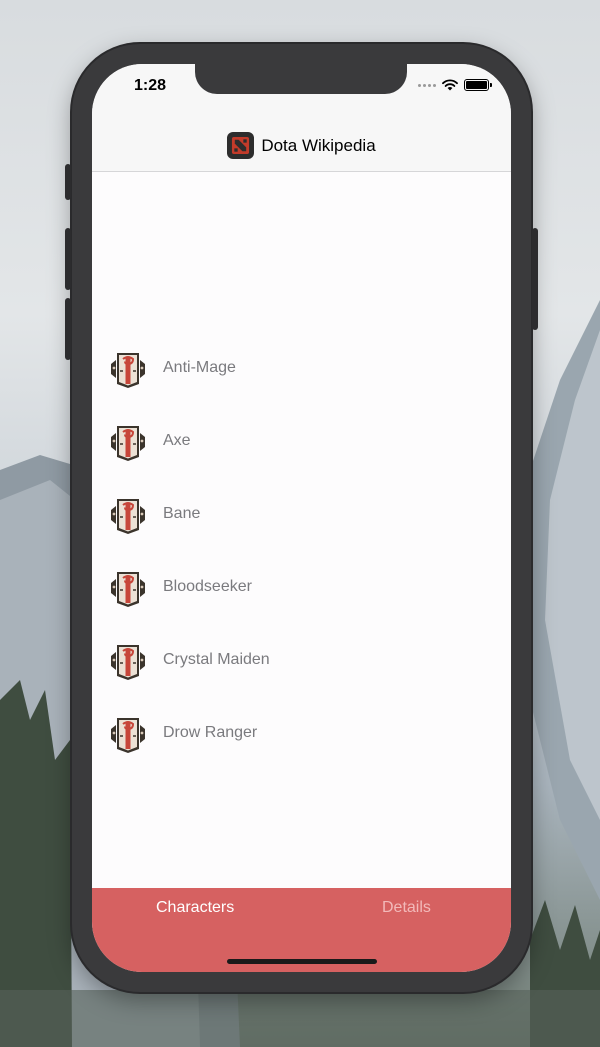 The width and height of the screenshot is (600, 1047). What do you see at coordinates (301, 79) in the screenshot?
I see `notch` at bounding box center [301, 79].